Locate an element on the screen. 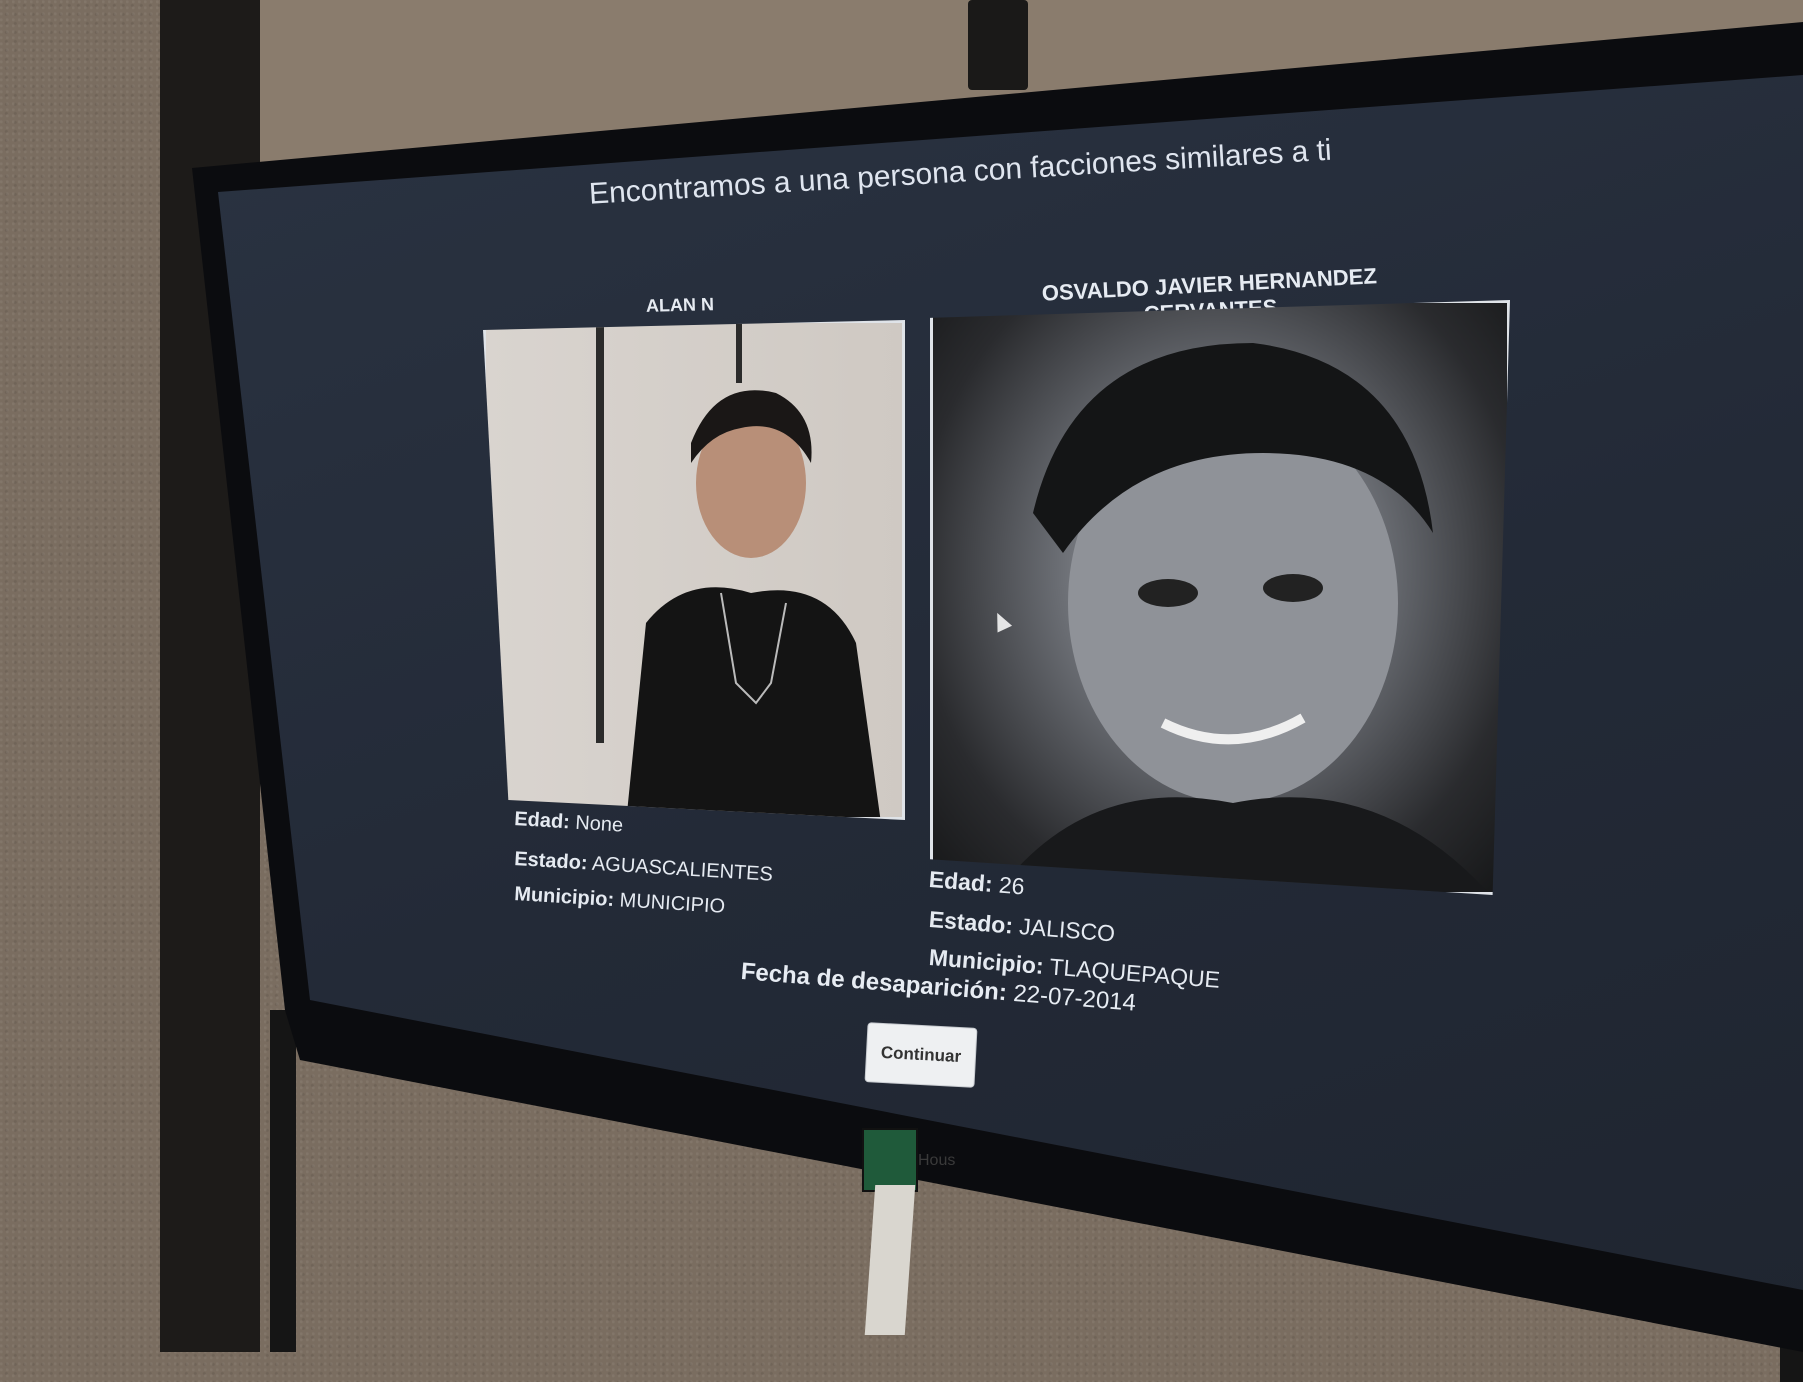 This screenshot has height=1382, width=1803. right-edad-value: 26 is located at coordinates (1012, 885).